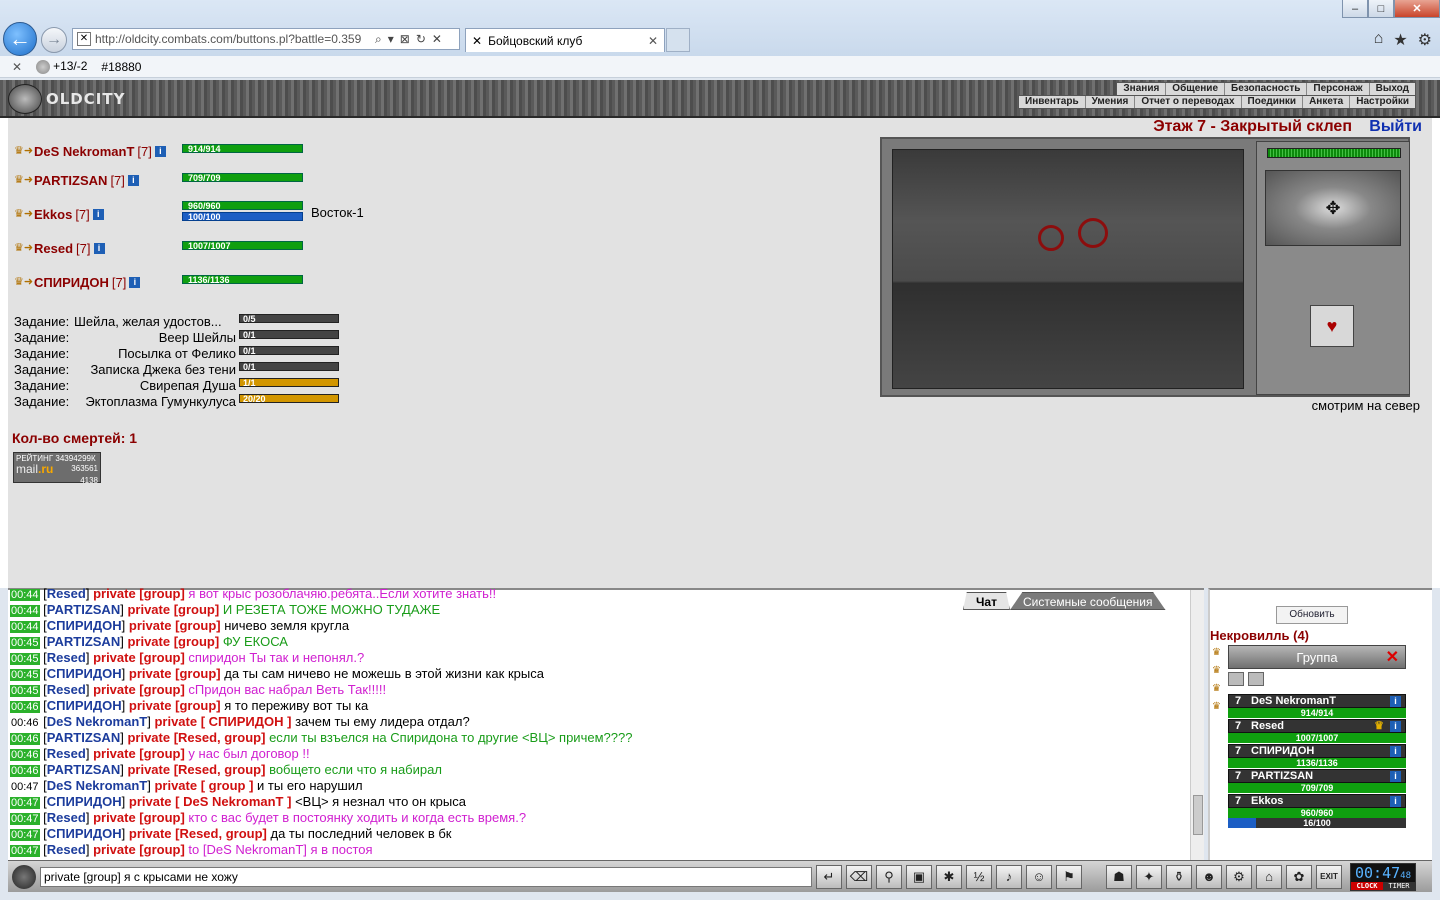  I want to click on member-name: СПИРИДОН, so click(1282, 751).